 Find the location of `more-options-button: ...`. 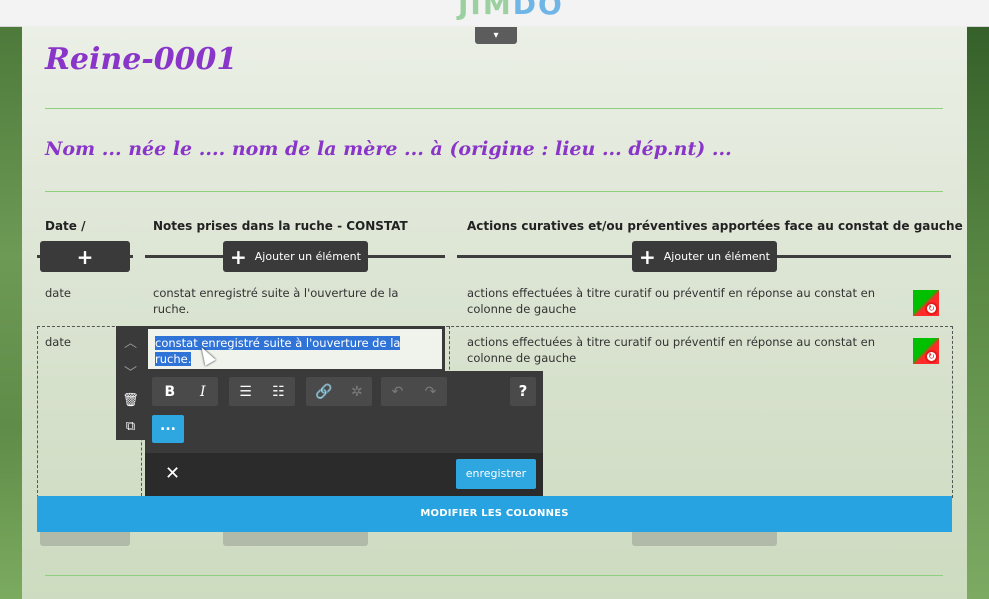

more-options-button: ... is located at coordinates (168, 429).